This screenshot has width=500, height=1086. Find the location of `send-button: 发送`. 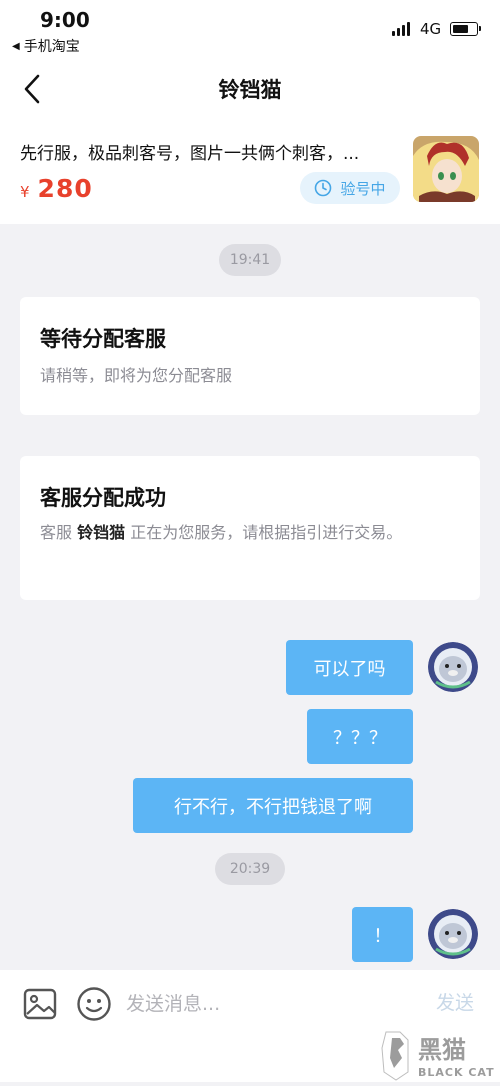

send-button: 发送 is located at coordinates (455, 1001).